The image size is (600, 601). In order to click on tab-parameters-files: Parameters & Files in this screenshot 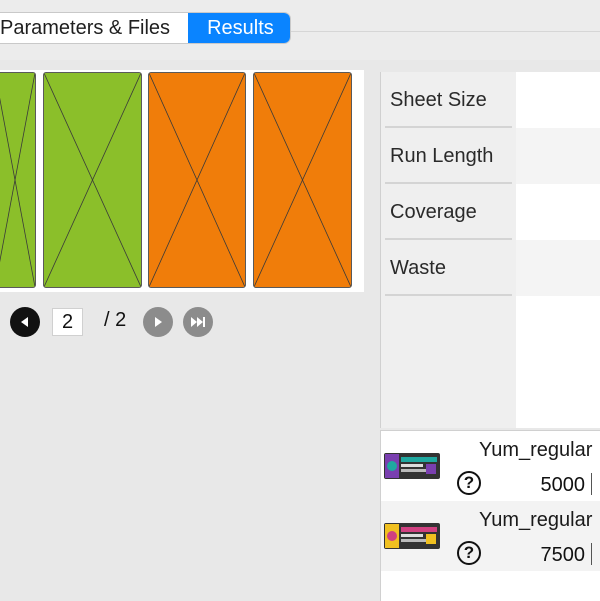, I will do `click(94, 28)`.